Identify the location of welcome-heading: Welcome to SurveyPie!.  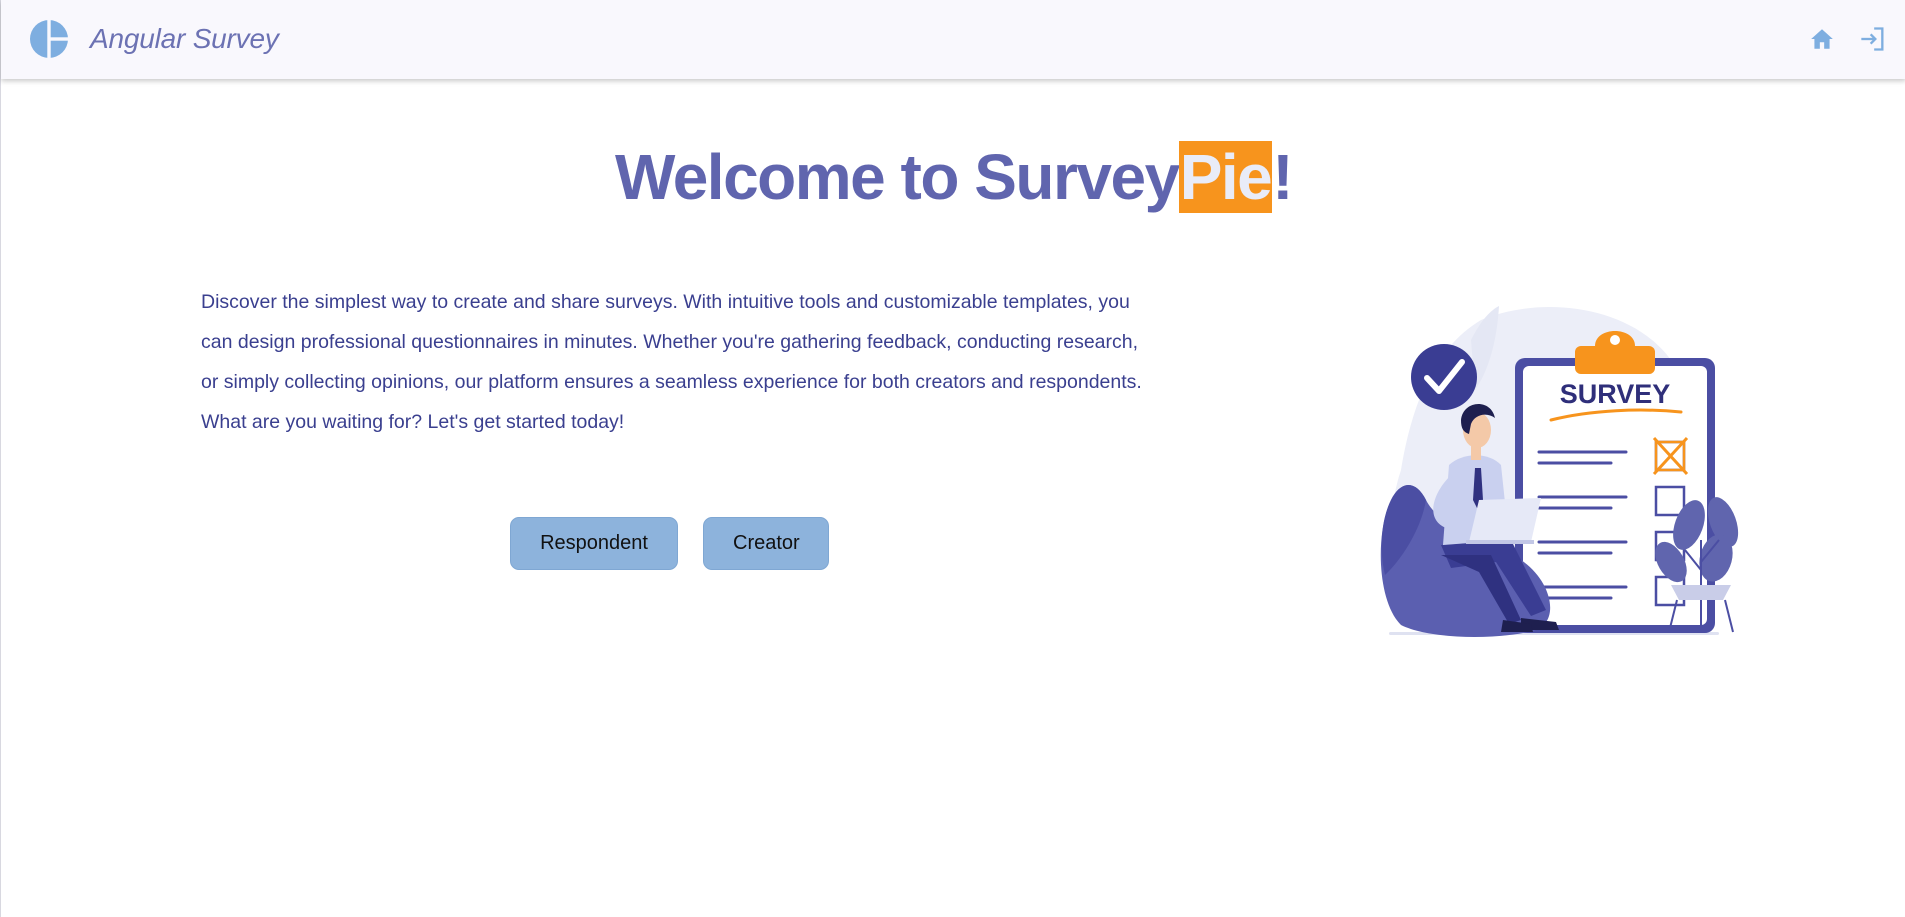
(953, 177).